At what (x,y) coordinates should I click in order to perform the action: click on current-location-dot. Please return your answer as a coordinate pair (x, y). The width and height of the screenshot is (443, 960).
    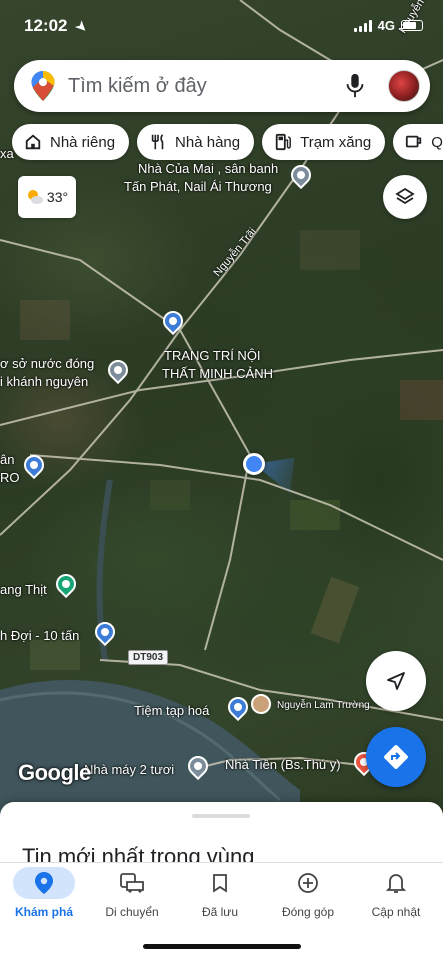
    Looking at the image, I should click on (254, 464).